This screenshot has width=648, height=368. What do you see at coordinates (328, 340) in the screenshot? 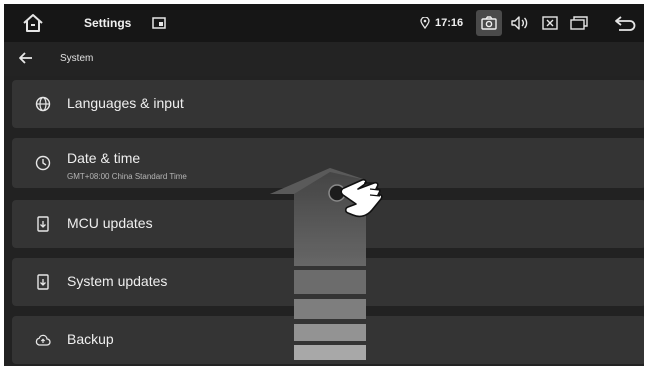
I see `list-item-backup: Backup` at bounding box center [328, 340].